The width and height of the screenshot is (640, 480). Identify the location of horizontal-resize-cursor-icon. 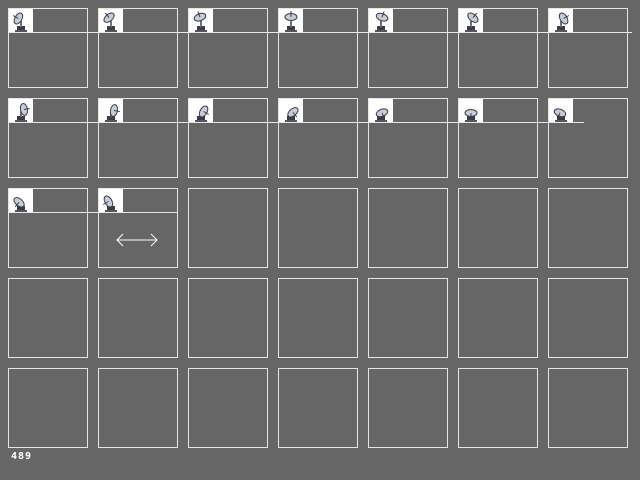
(137, 240).